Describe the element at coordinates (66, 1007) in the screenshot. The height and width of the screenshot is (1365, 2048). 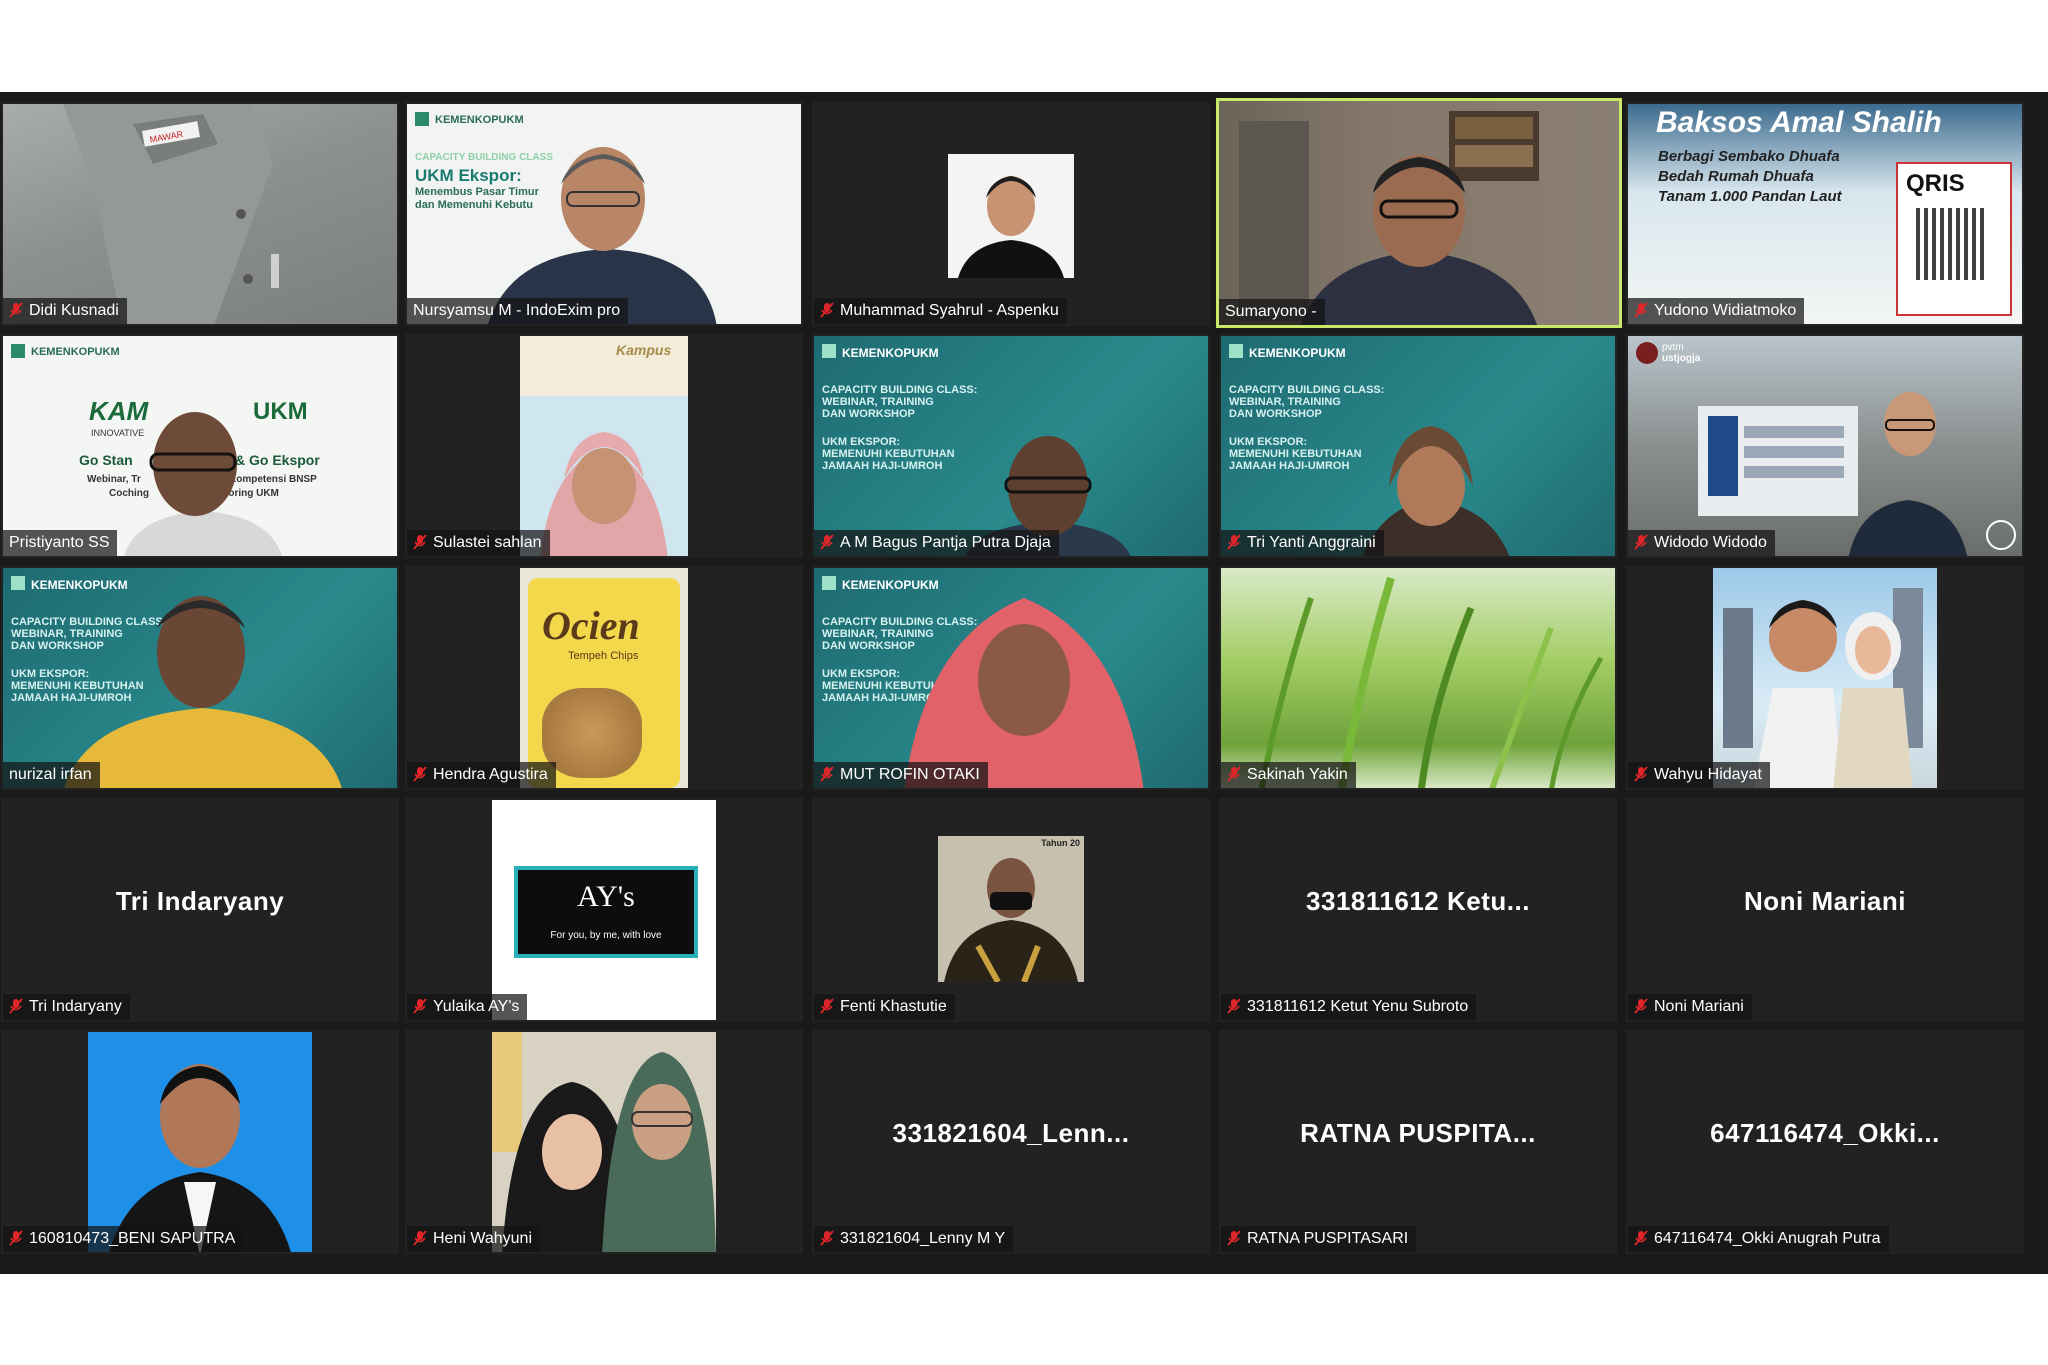
I see `participant-name-tag: Tri Indaryany` at that location.